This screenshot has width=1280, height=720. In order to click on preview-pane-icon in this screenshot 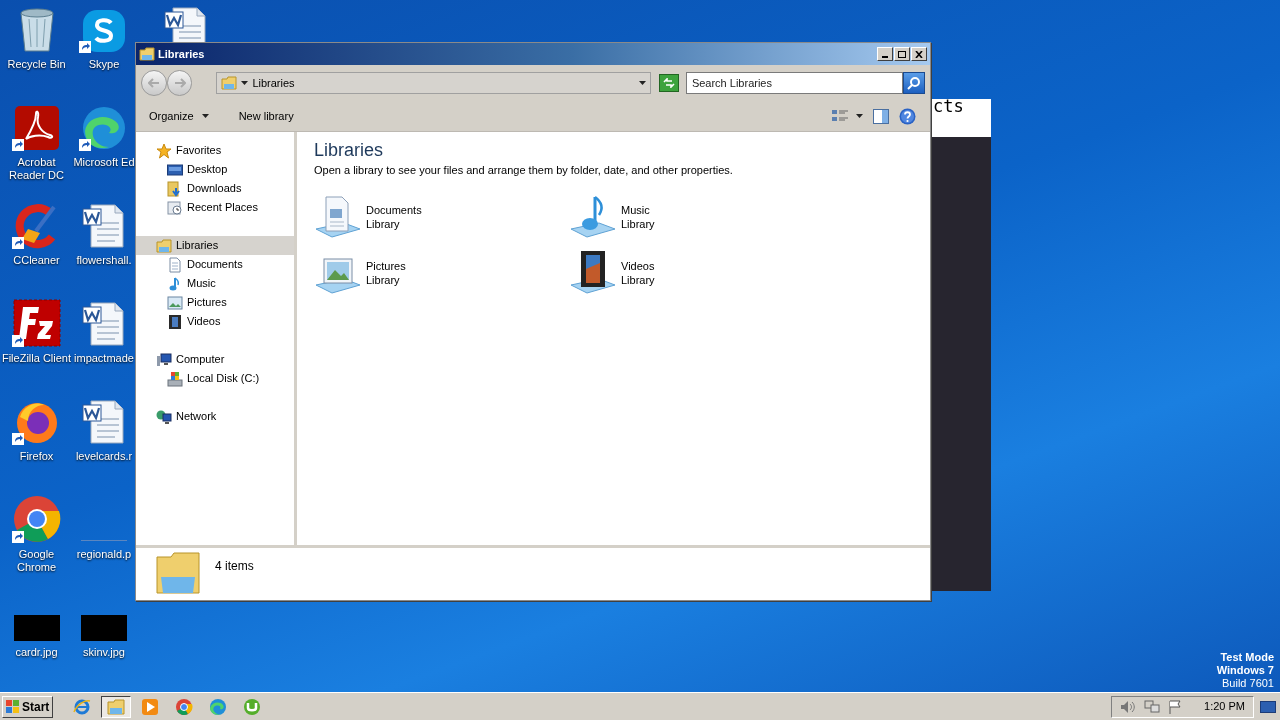, I will do `click(881, 116)`.